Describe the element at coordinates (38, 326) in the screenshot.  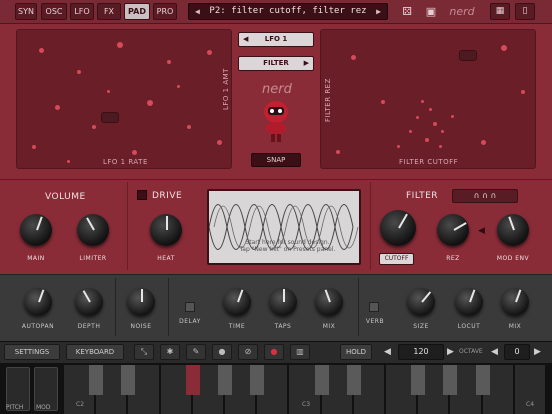
I see `autopan-label: AUTOPAN` at that location.